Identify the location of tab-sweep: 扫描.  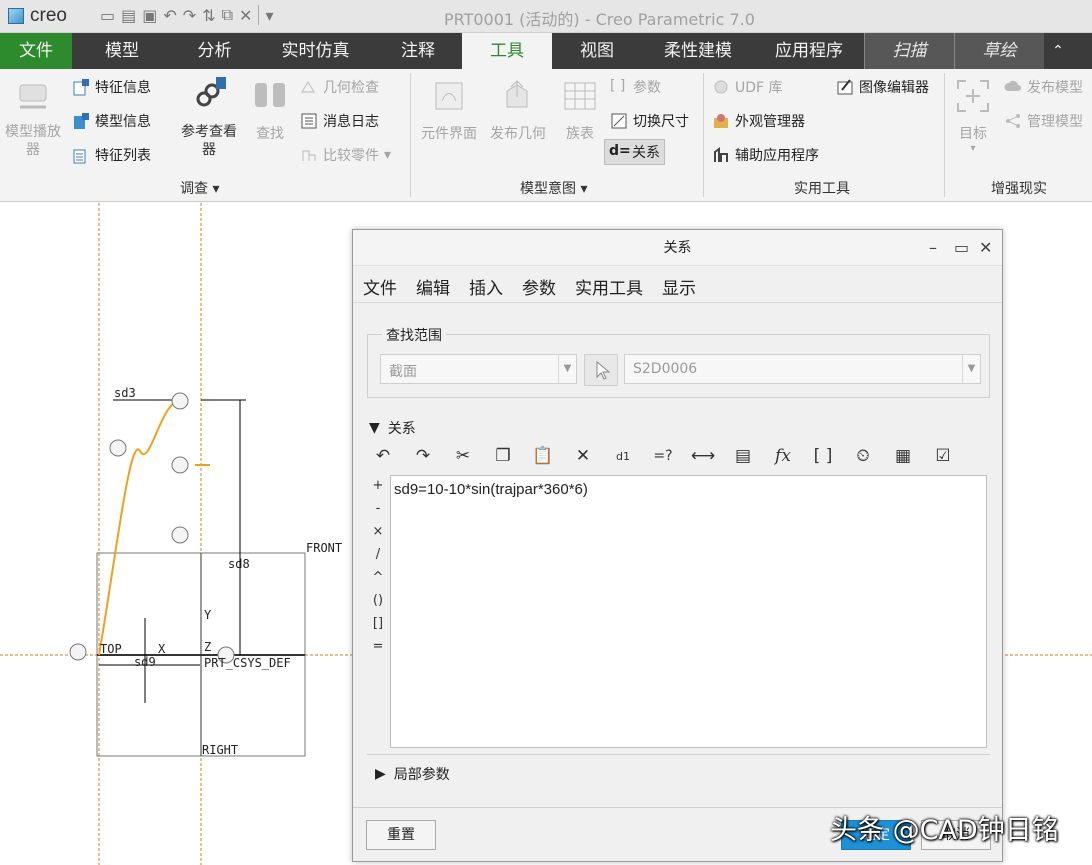
(909, 51).